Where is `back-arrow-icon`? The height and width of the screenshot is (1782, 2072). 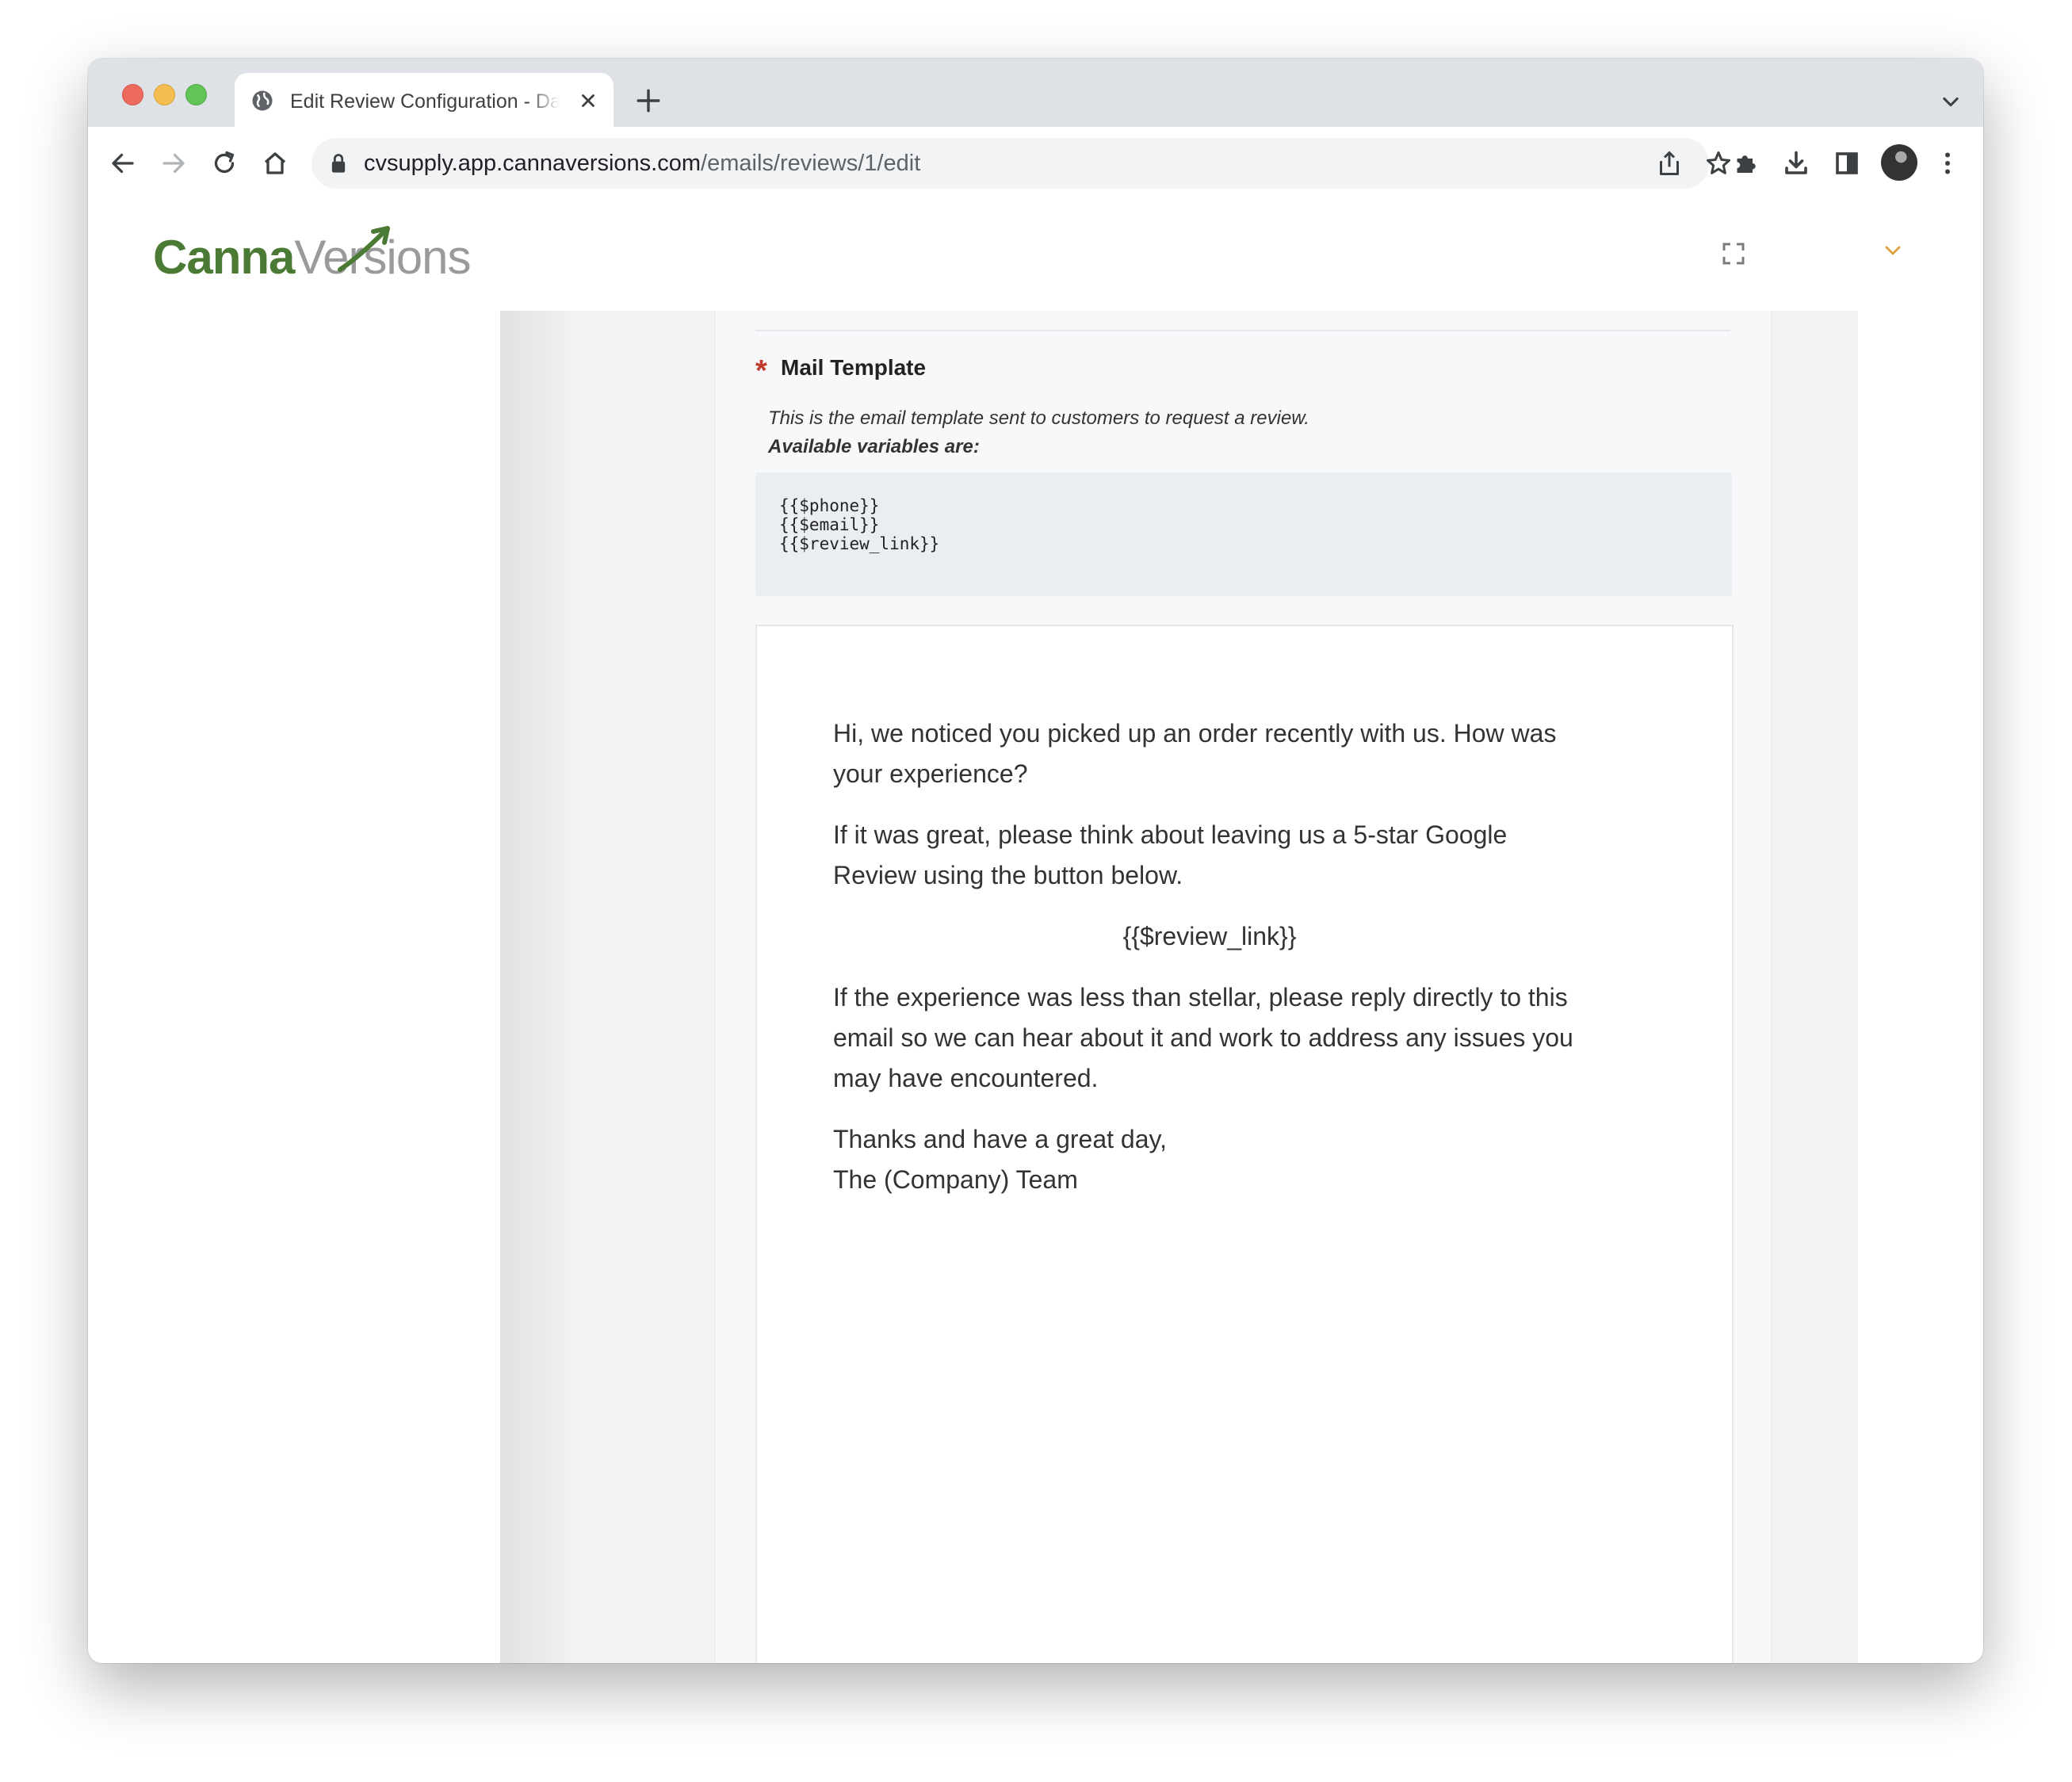
back-arrow-icon is located at coordinates (123, 163).